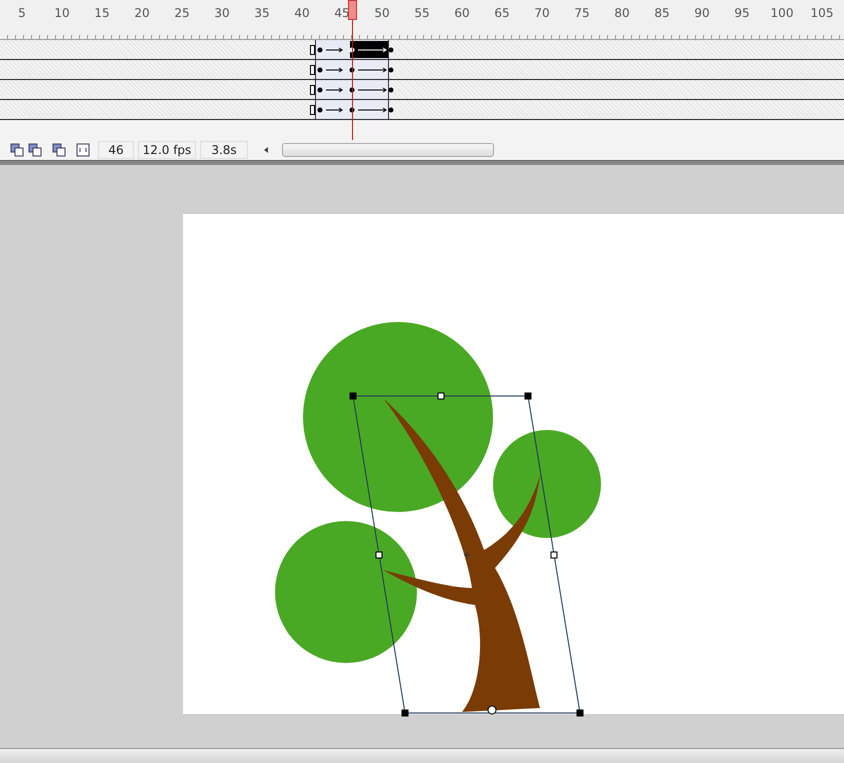 The width and height of the screenshot is (844, 763). Describe the element at coordinates (502, 13) in the screenshot. I see `frame-number: 65` at that location.